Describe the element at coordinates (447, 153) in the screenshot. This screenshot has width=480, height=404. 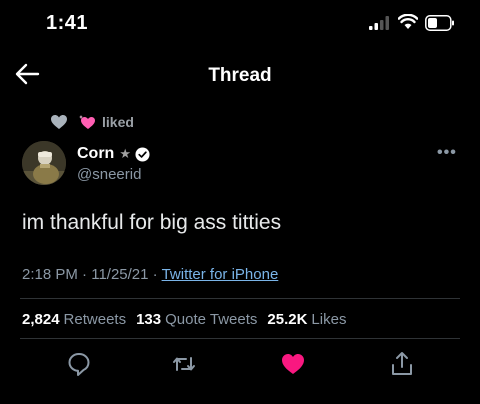
I see `more-options-icon: •••` at that location.